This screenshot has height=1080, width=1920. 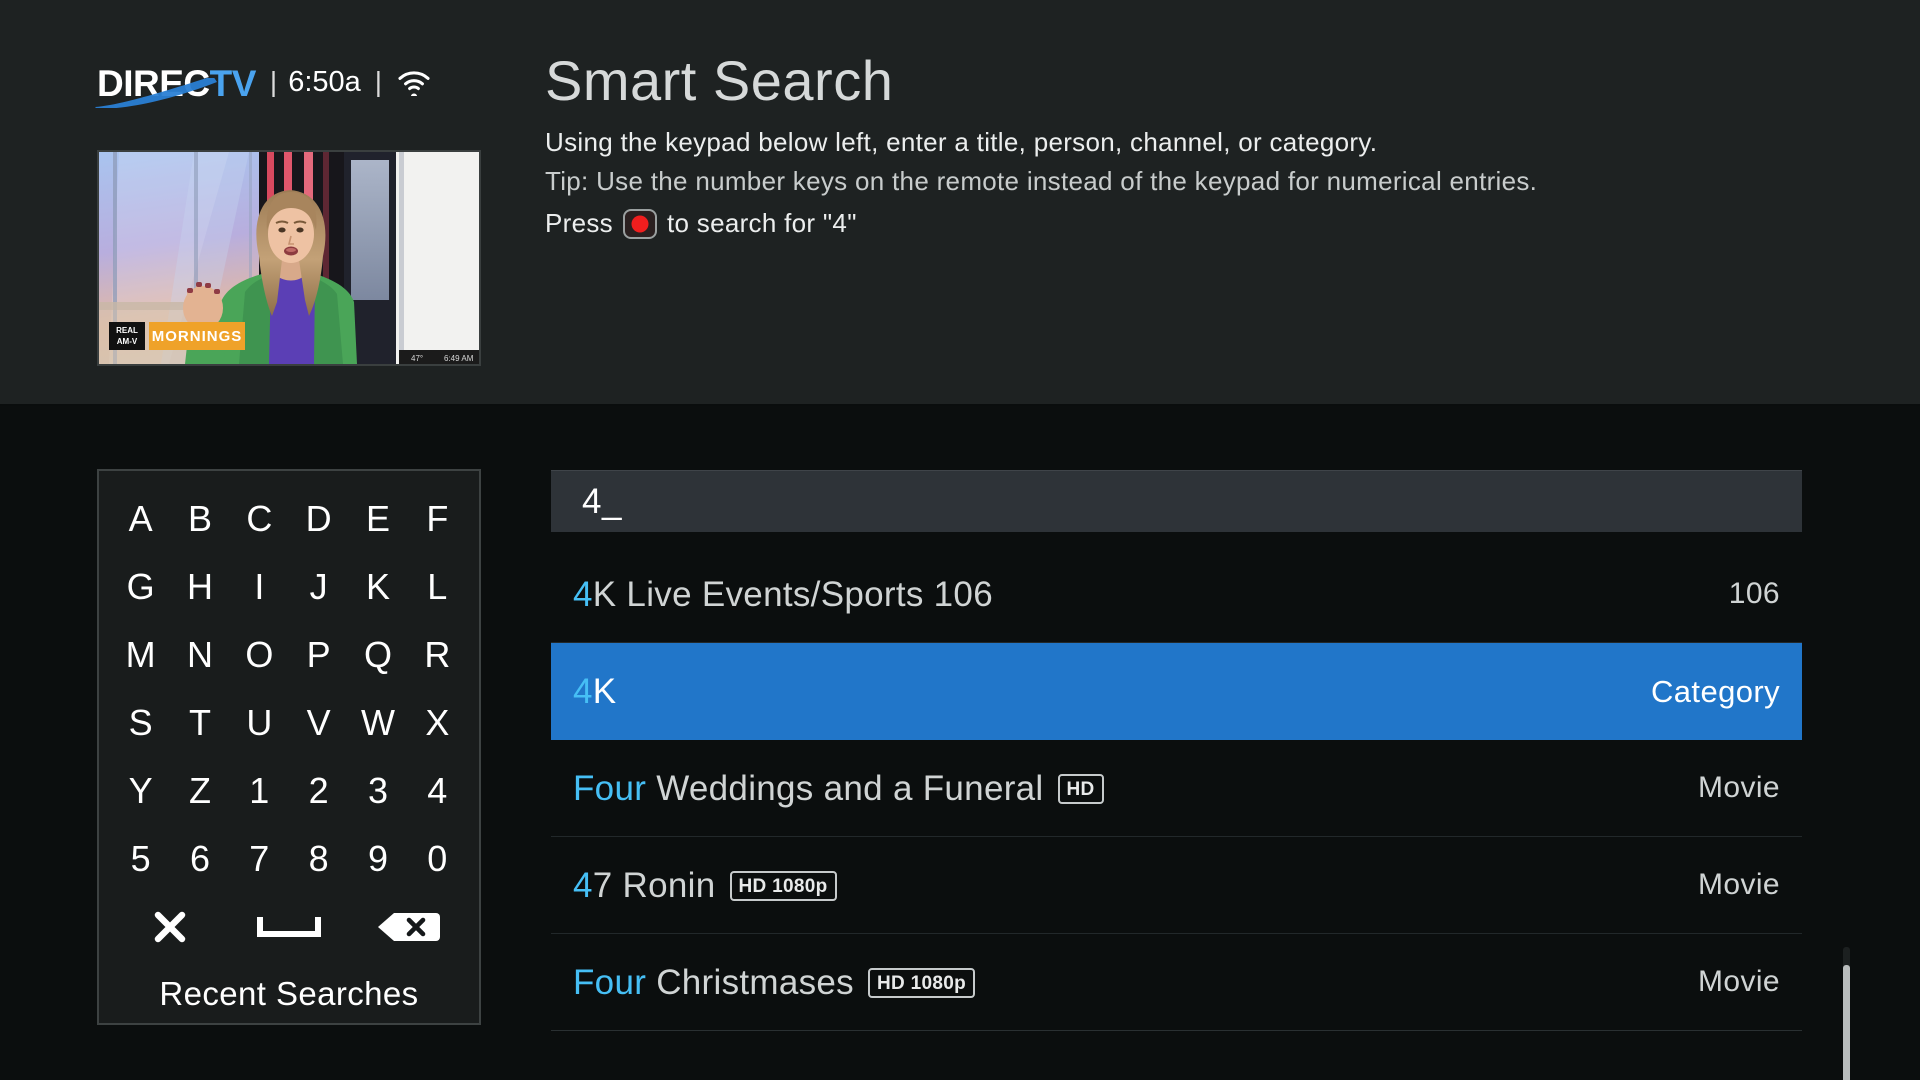 I want to click on keypad-key-4: 4, so click(x=437, y=791).